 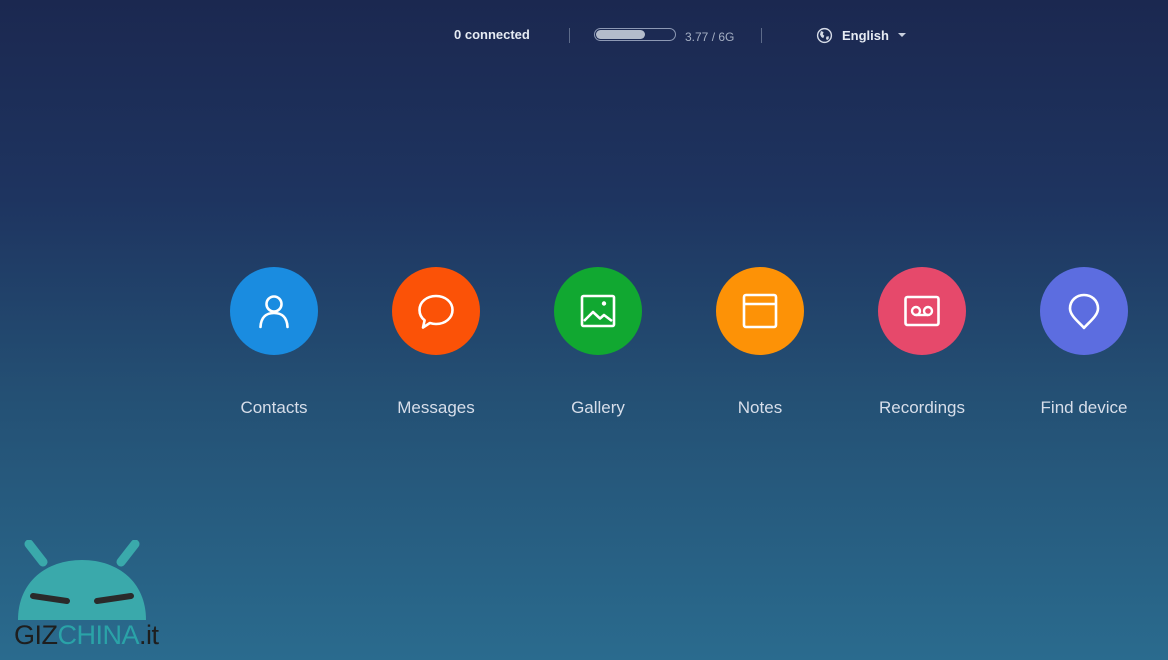 I want to click on app-label: Gallery, so click(x=598, y=407).